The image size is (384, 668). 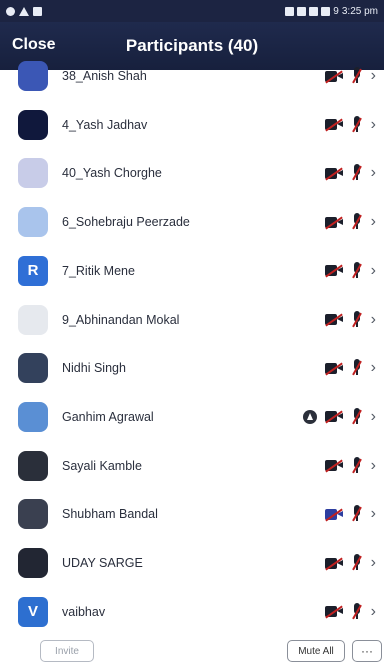 I want to click on participant-name: Nidhi Singh, so click(x=94, y=368).